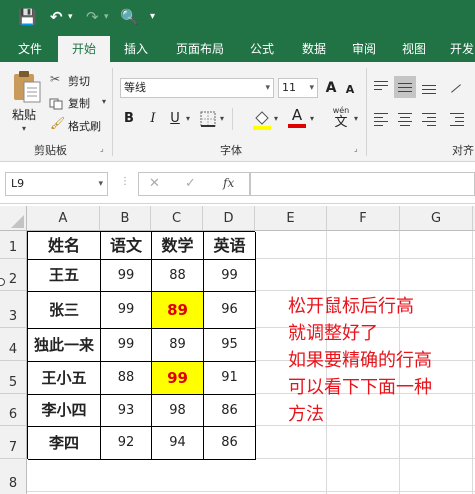  Describe the element at coordinates (13, 309) in the screenshot. I see `row-header-3: 3` at that location.